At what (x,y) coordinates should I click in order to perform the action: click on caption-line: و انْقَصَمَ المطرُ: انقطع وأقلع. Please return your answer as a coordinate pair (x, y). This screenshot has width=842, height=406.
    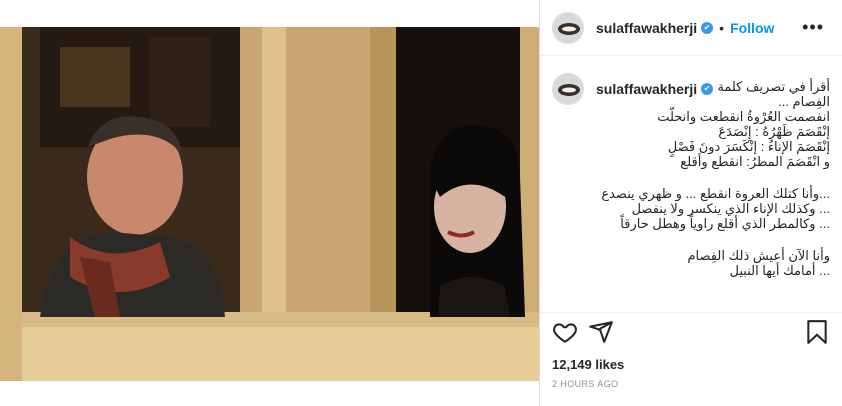
    Looking at the image, I should click on (755, 161).